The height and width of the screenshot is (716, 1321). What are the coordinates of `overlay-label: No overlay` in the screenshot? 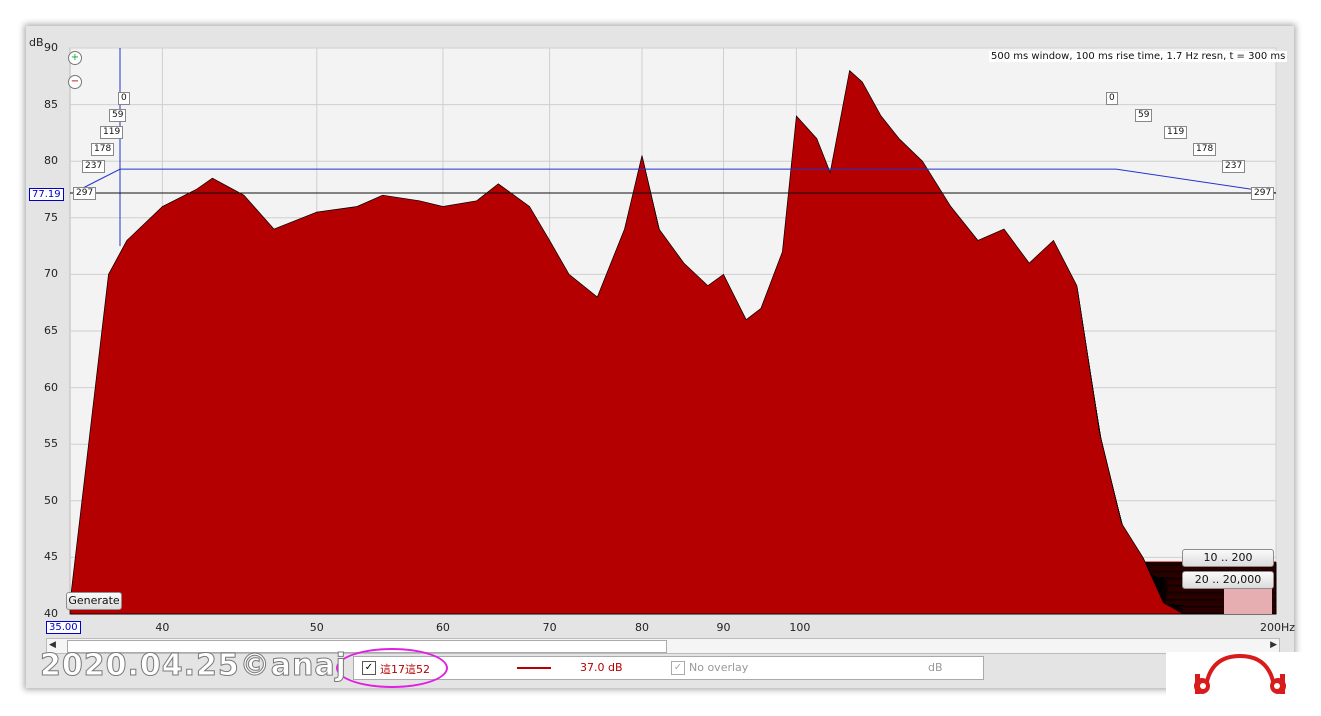 It's located at (719, 667).